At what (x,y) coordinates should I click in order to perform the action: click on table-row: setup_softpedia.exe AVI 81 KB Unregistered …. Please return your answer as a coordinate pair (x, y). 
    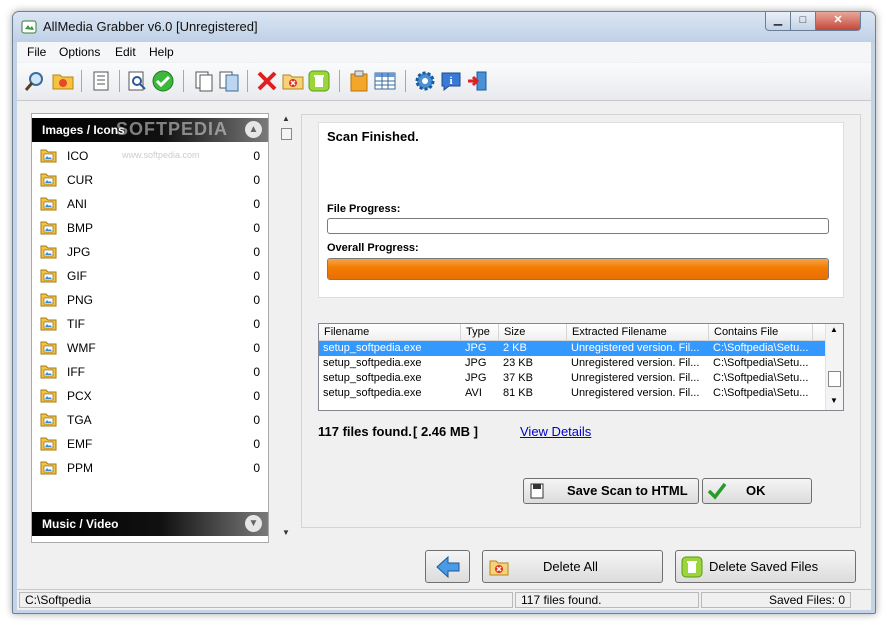
    Looking at the image, I should click on (573, 393).